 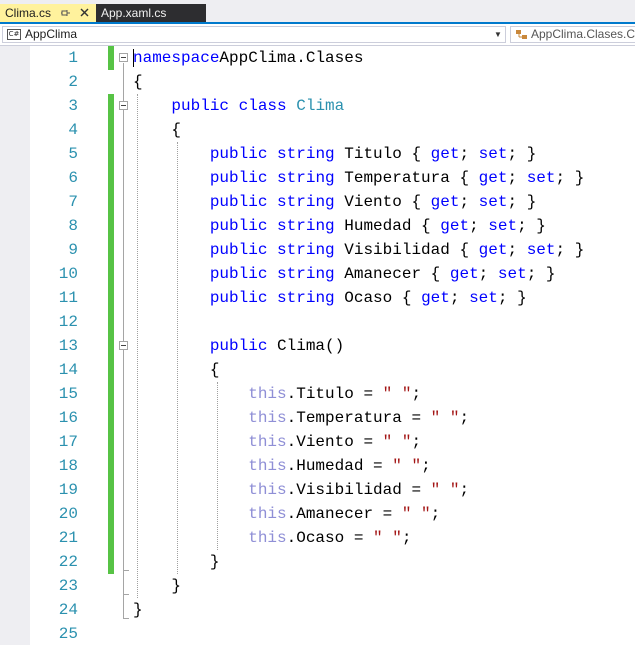 I want to click on chevron-down-icon: ▼, so click(x=498, y=34).